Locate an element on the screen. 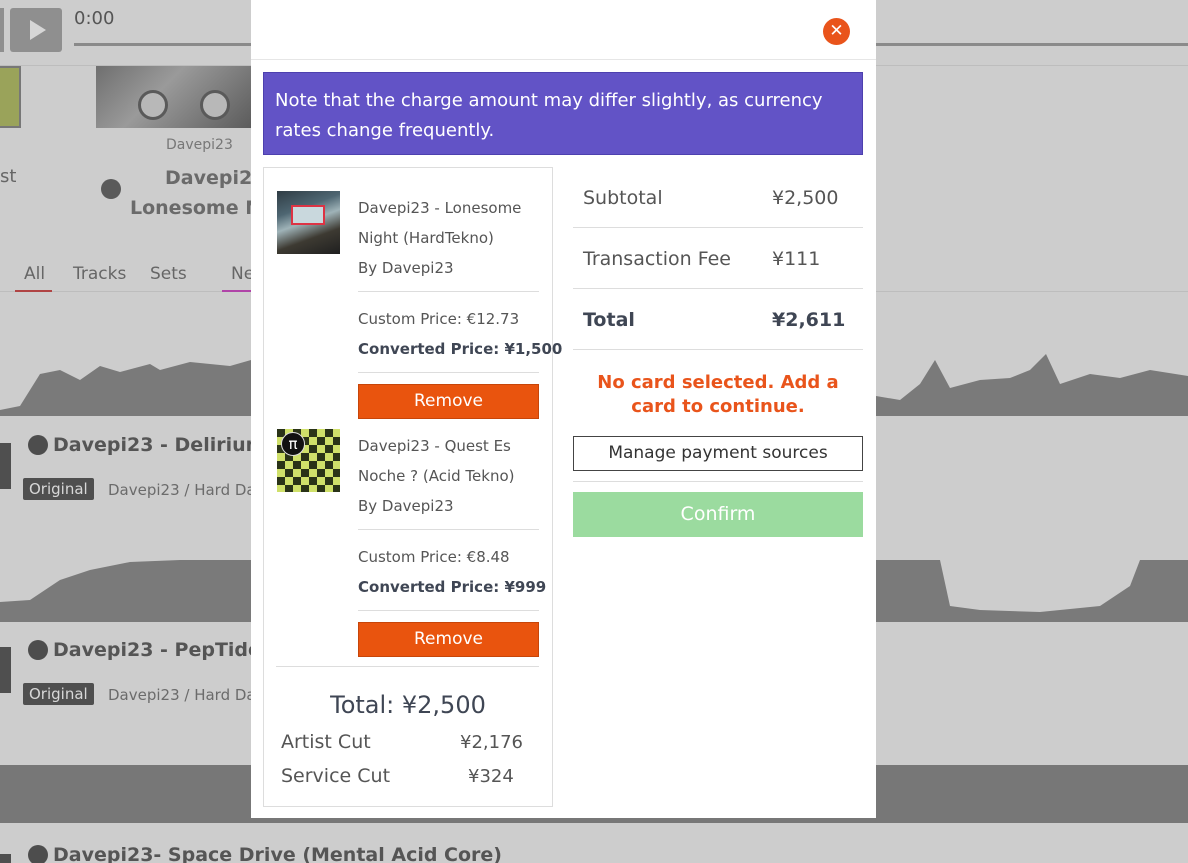 Image resolution: width=1188 pixels, height=863 pixels. track-title: Davepi23- Space Drive (Mental Acid Core) is located at coordinates (277, 853).